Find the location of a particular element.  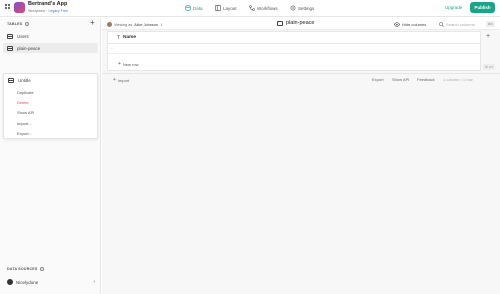

column-name: Name is located at coordinates (130, 37).